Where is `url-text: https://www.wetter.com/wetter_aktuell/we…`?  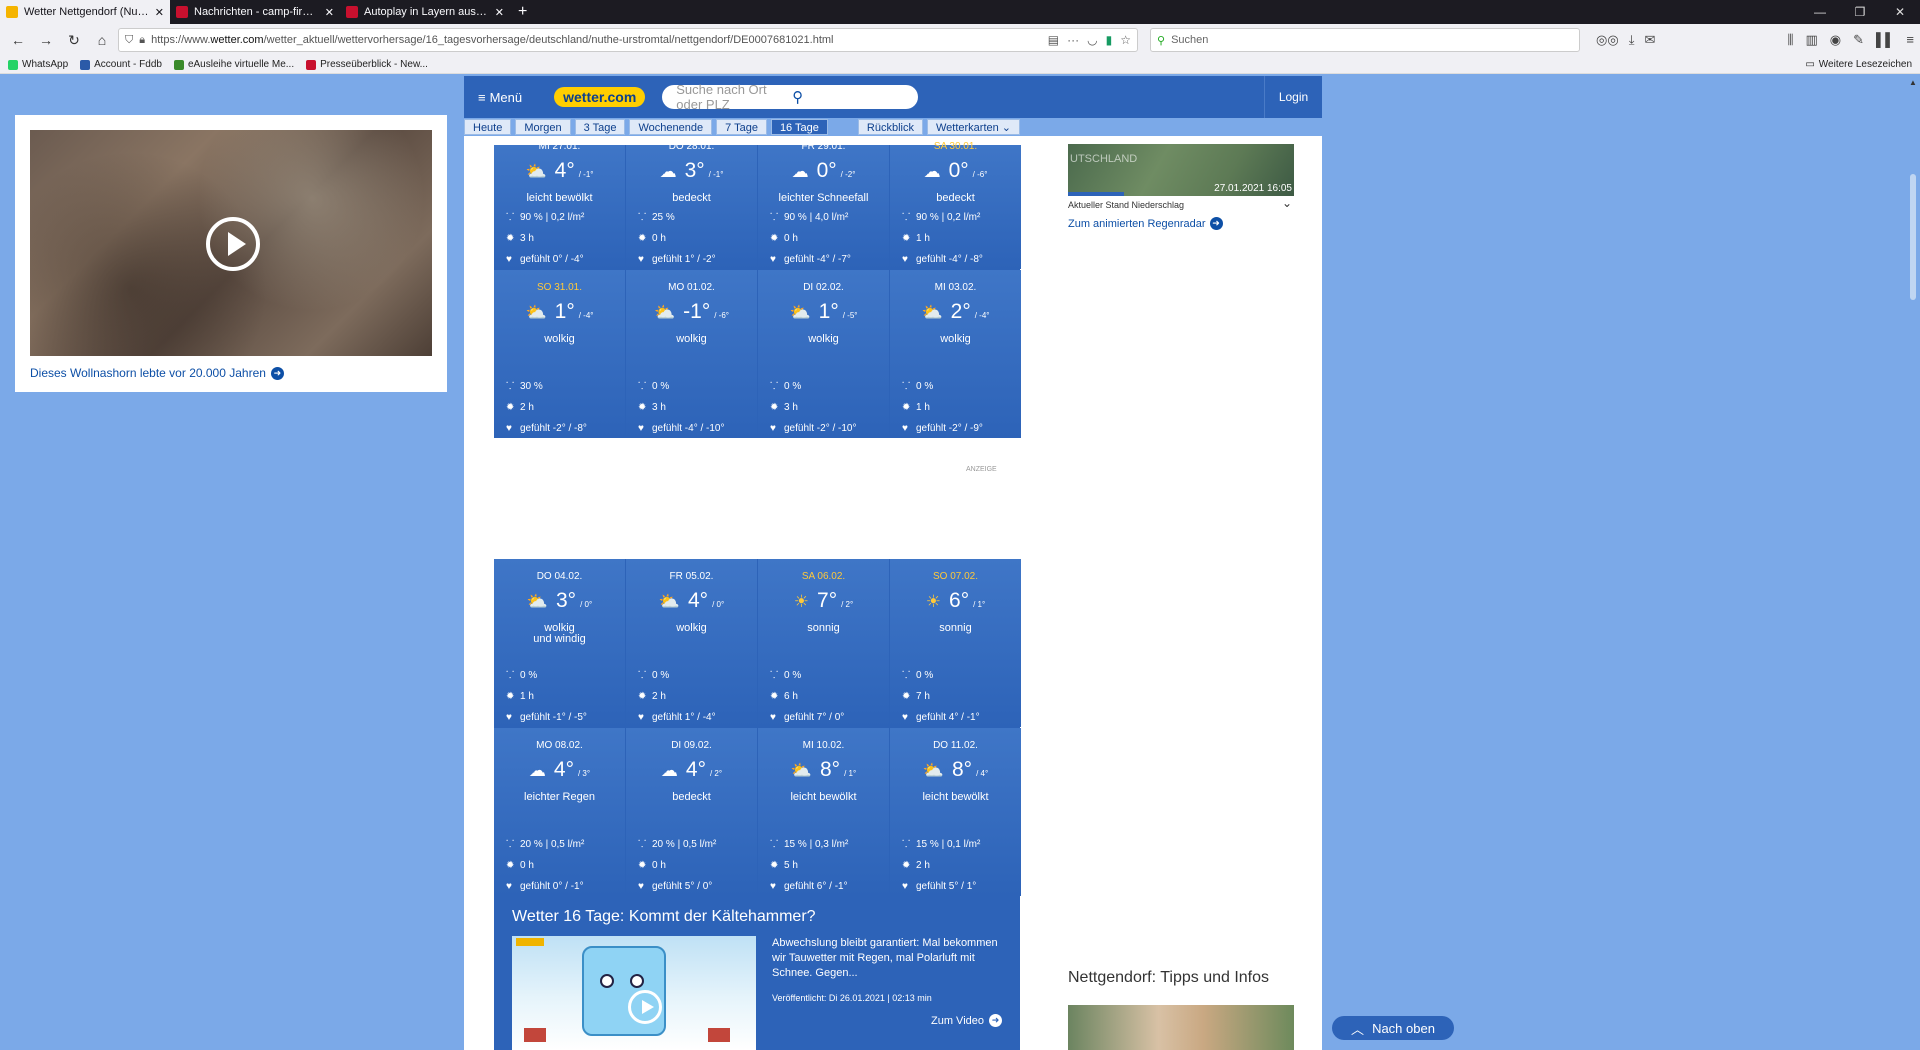 url-text: https://www.wetter.com/wetter_aktuell/we… is located at coordinates (596, 40).